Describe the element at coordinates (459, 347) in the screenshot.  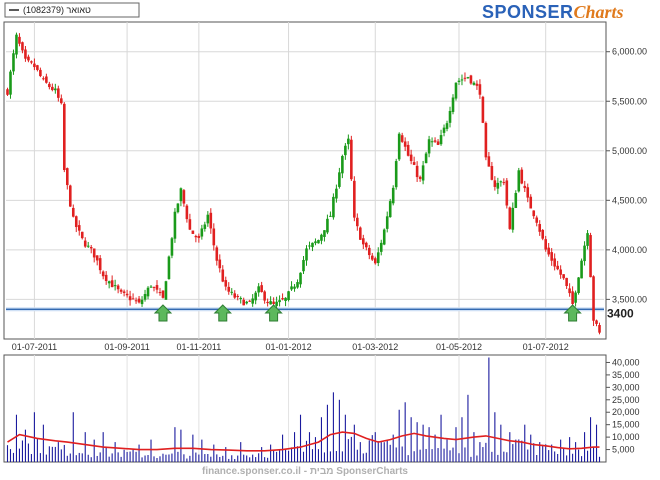
I see `time-tick-label: 01-05-2012` at that location.